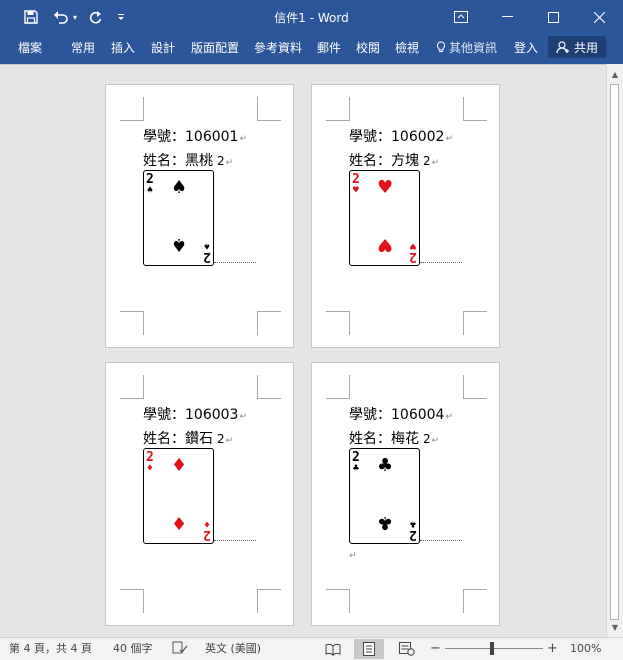  I want to click on student-name-line: 姓名：梅花 2↵, so click(394, 438).